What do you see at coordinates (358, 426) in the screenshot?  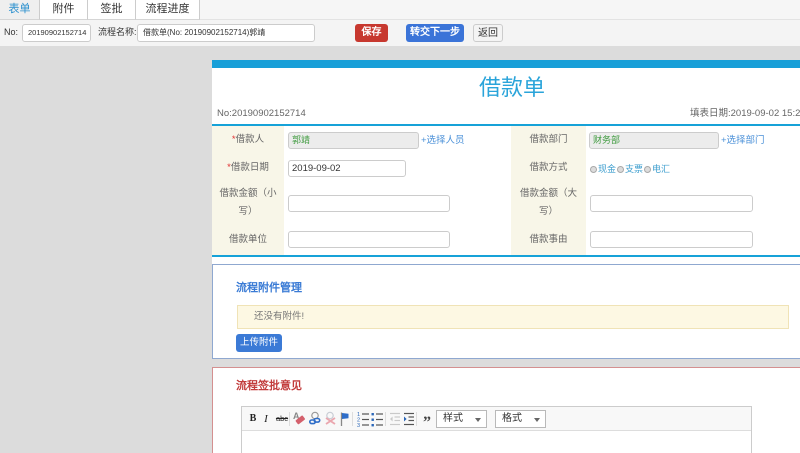 I see `svg-text: 3` at bounding box center [358, 426].